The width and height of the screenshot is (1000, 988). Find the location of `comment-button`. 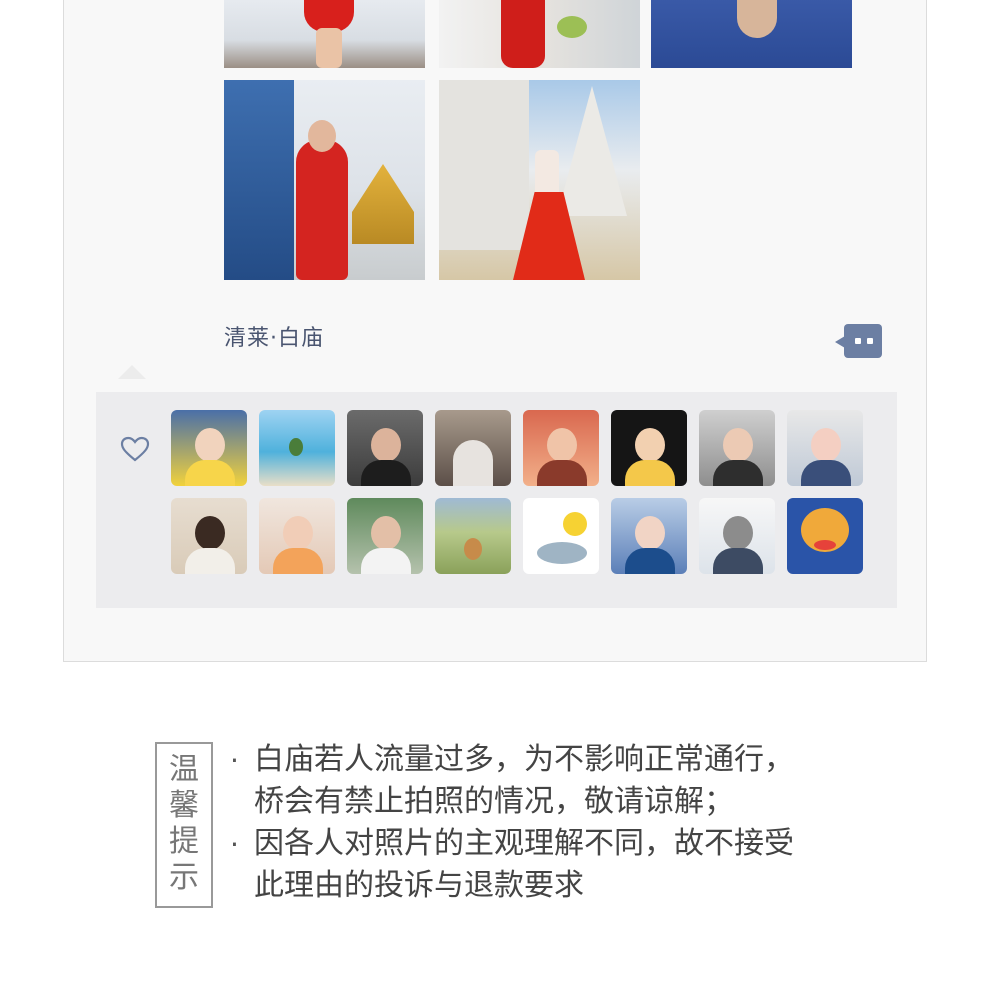

comment-button is located at coordinates (858, 341).